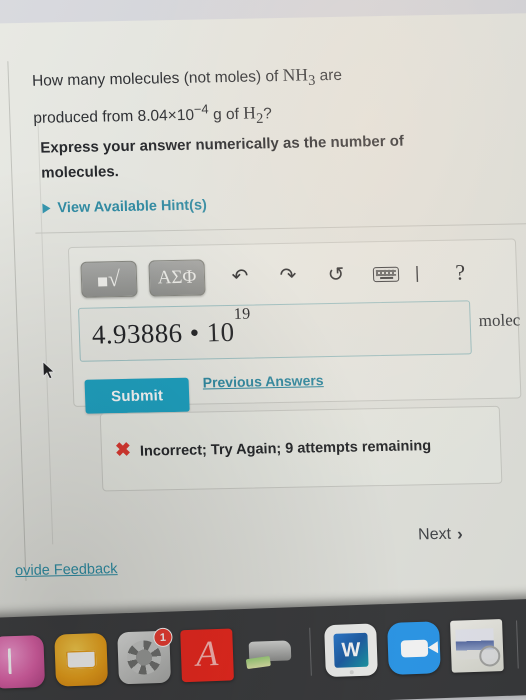  What do you see at coordinates (240, 277) in the screenshot?
I see `undo-icon: ↶` at bounding box center [240, 277].